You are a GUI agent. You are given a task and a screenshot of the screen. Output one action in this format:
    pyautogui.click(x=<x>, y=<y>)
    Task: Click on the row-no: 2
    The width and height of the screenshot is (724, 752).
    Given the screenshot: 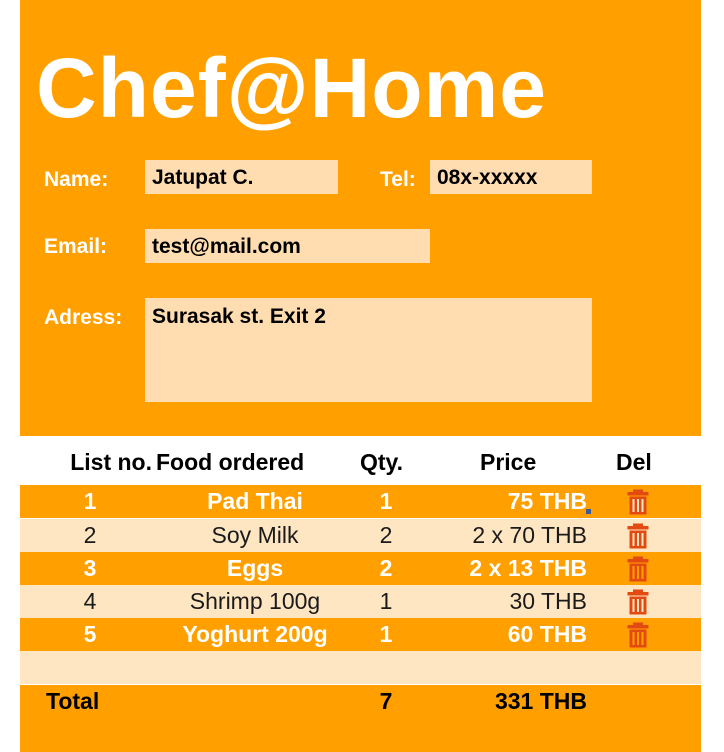 What is the action you would take?
    pyautogui.click(x=90, y=535)
    